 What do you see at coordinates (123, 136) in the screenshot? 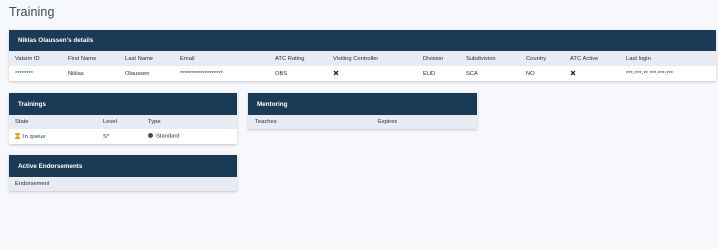
I see `table-row: In queue S* Standard` at bounding box center [123, 136].